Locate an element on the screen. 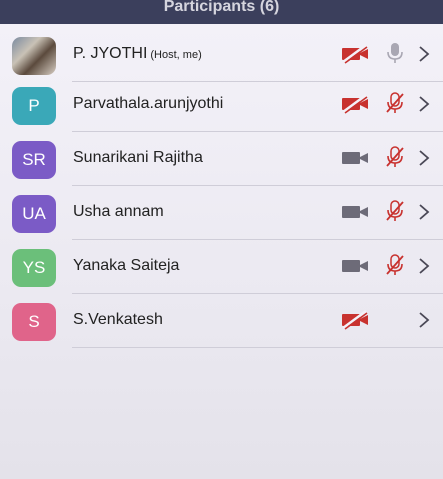 The width and height of the screenshot is (443, 479). participant-row: P Parvathala.arunjyothi is located at coordinates (221, 105).